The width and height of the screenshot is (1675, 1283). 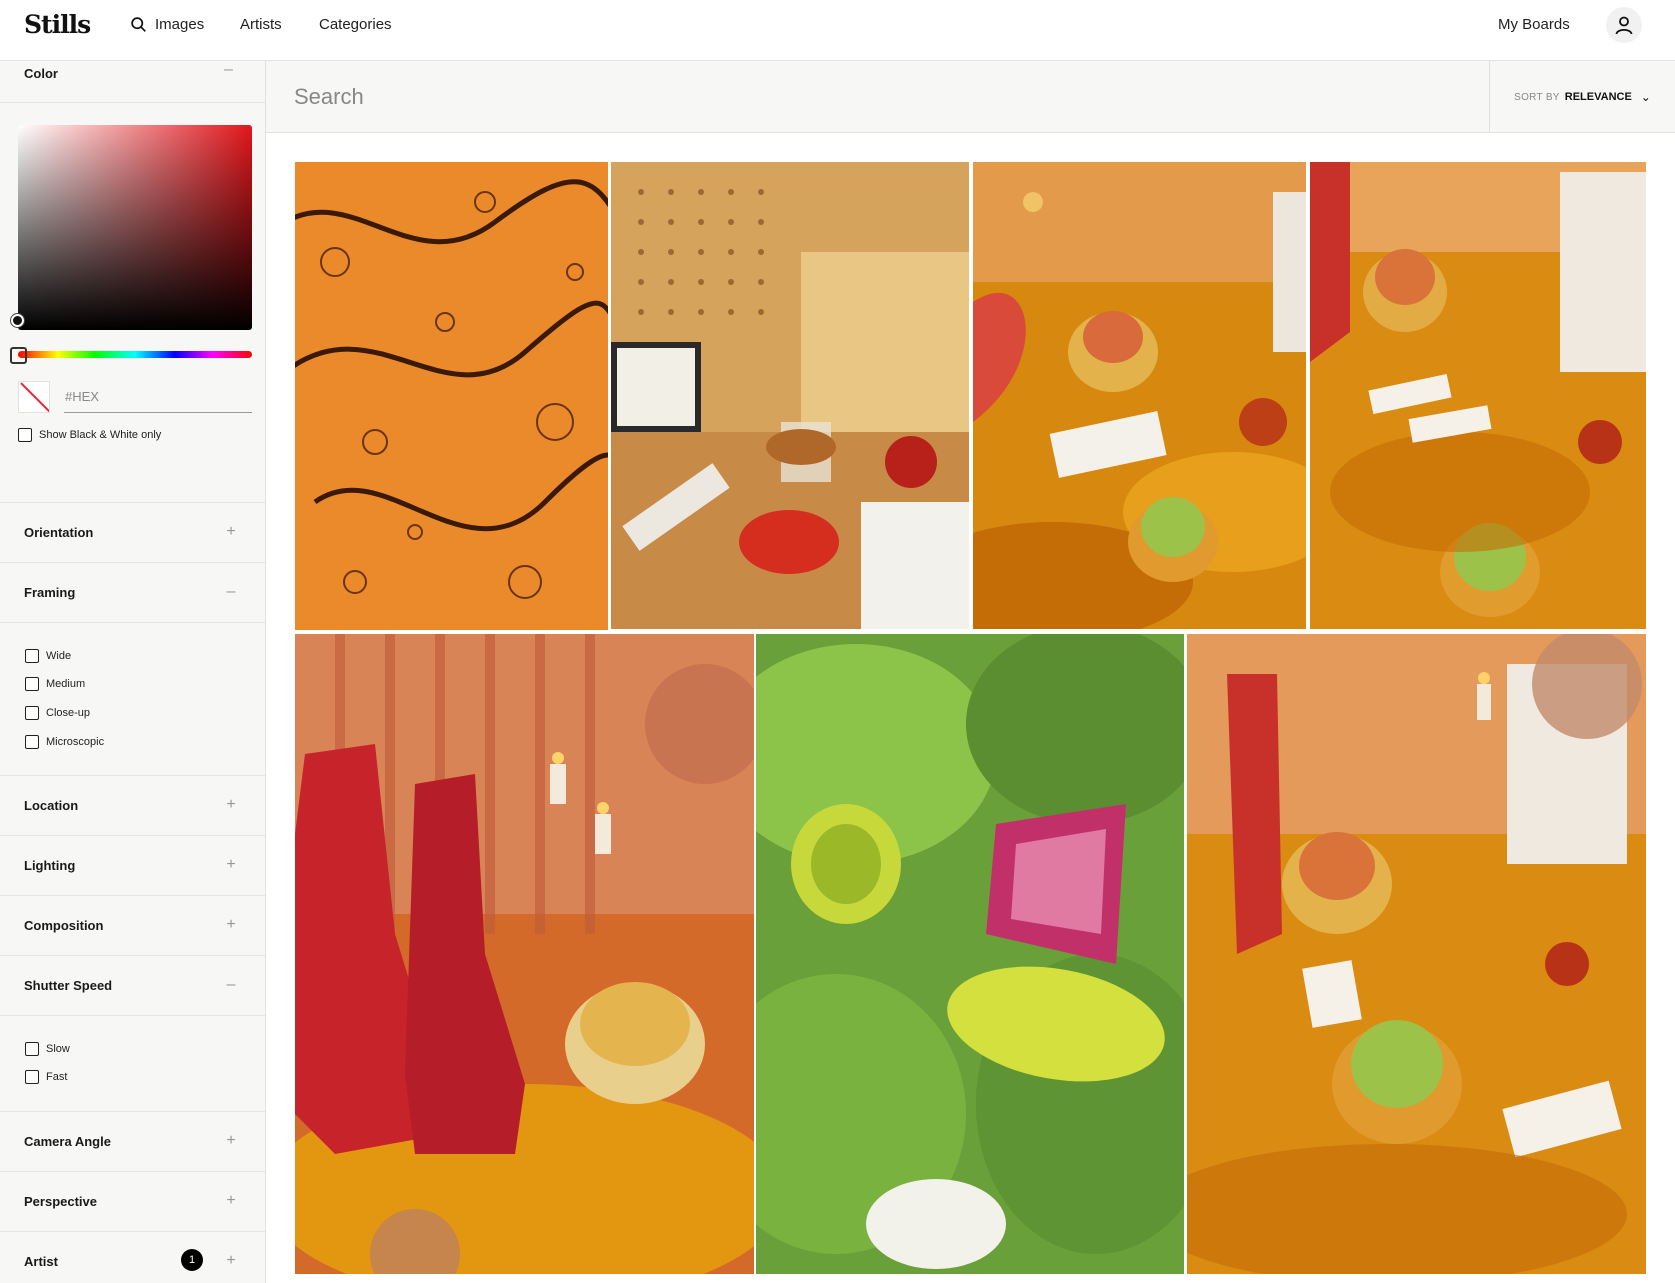 I want to click on shutter-option-label: Fast, so click(x=57, y=1077).